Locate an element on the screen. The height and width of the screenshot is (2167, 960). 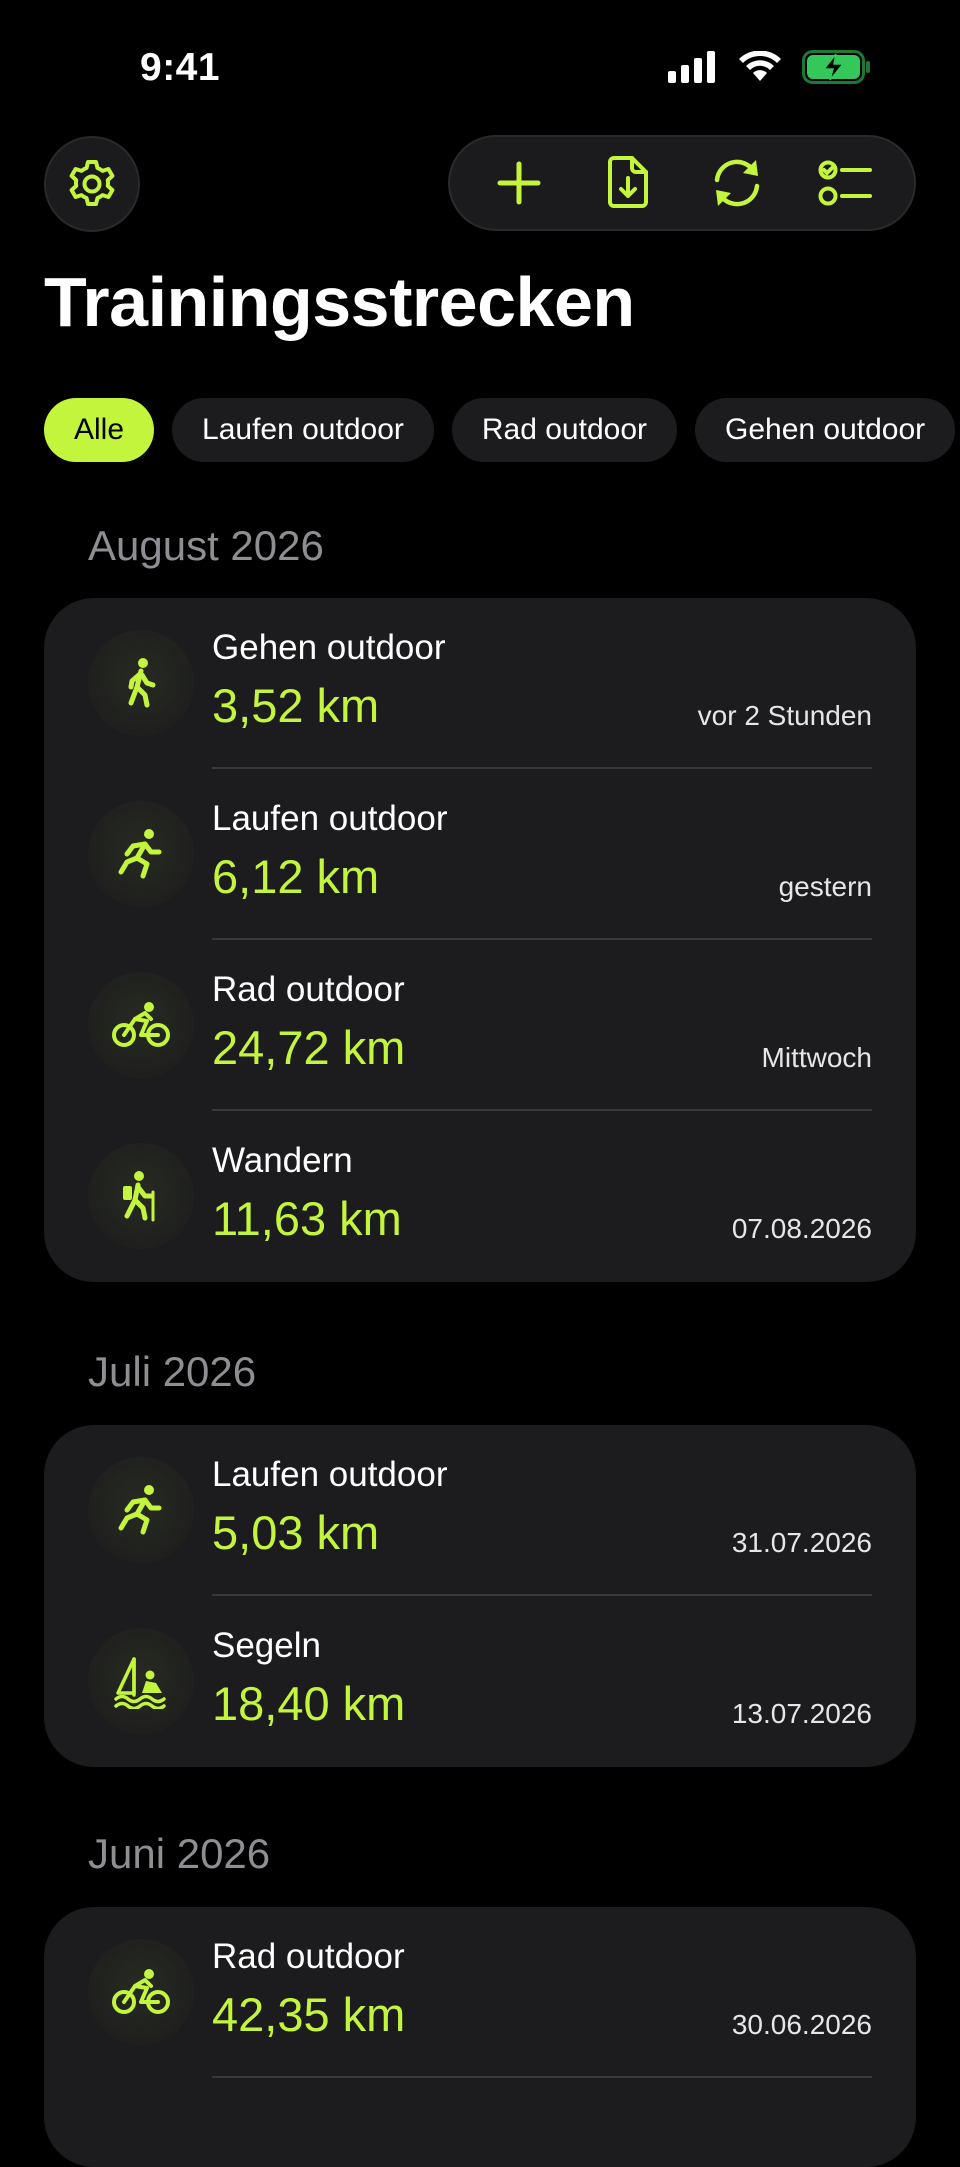
walking-icon is located at coordinates (141, 683).